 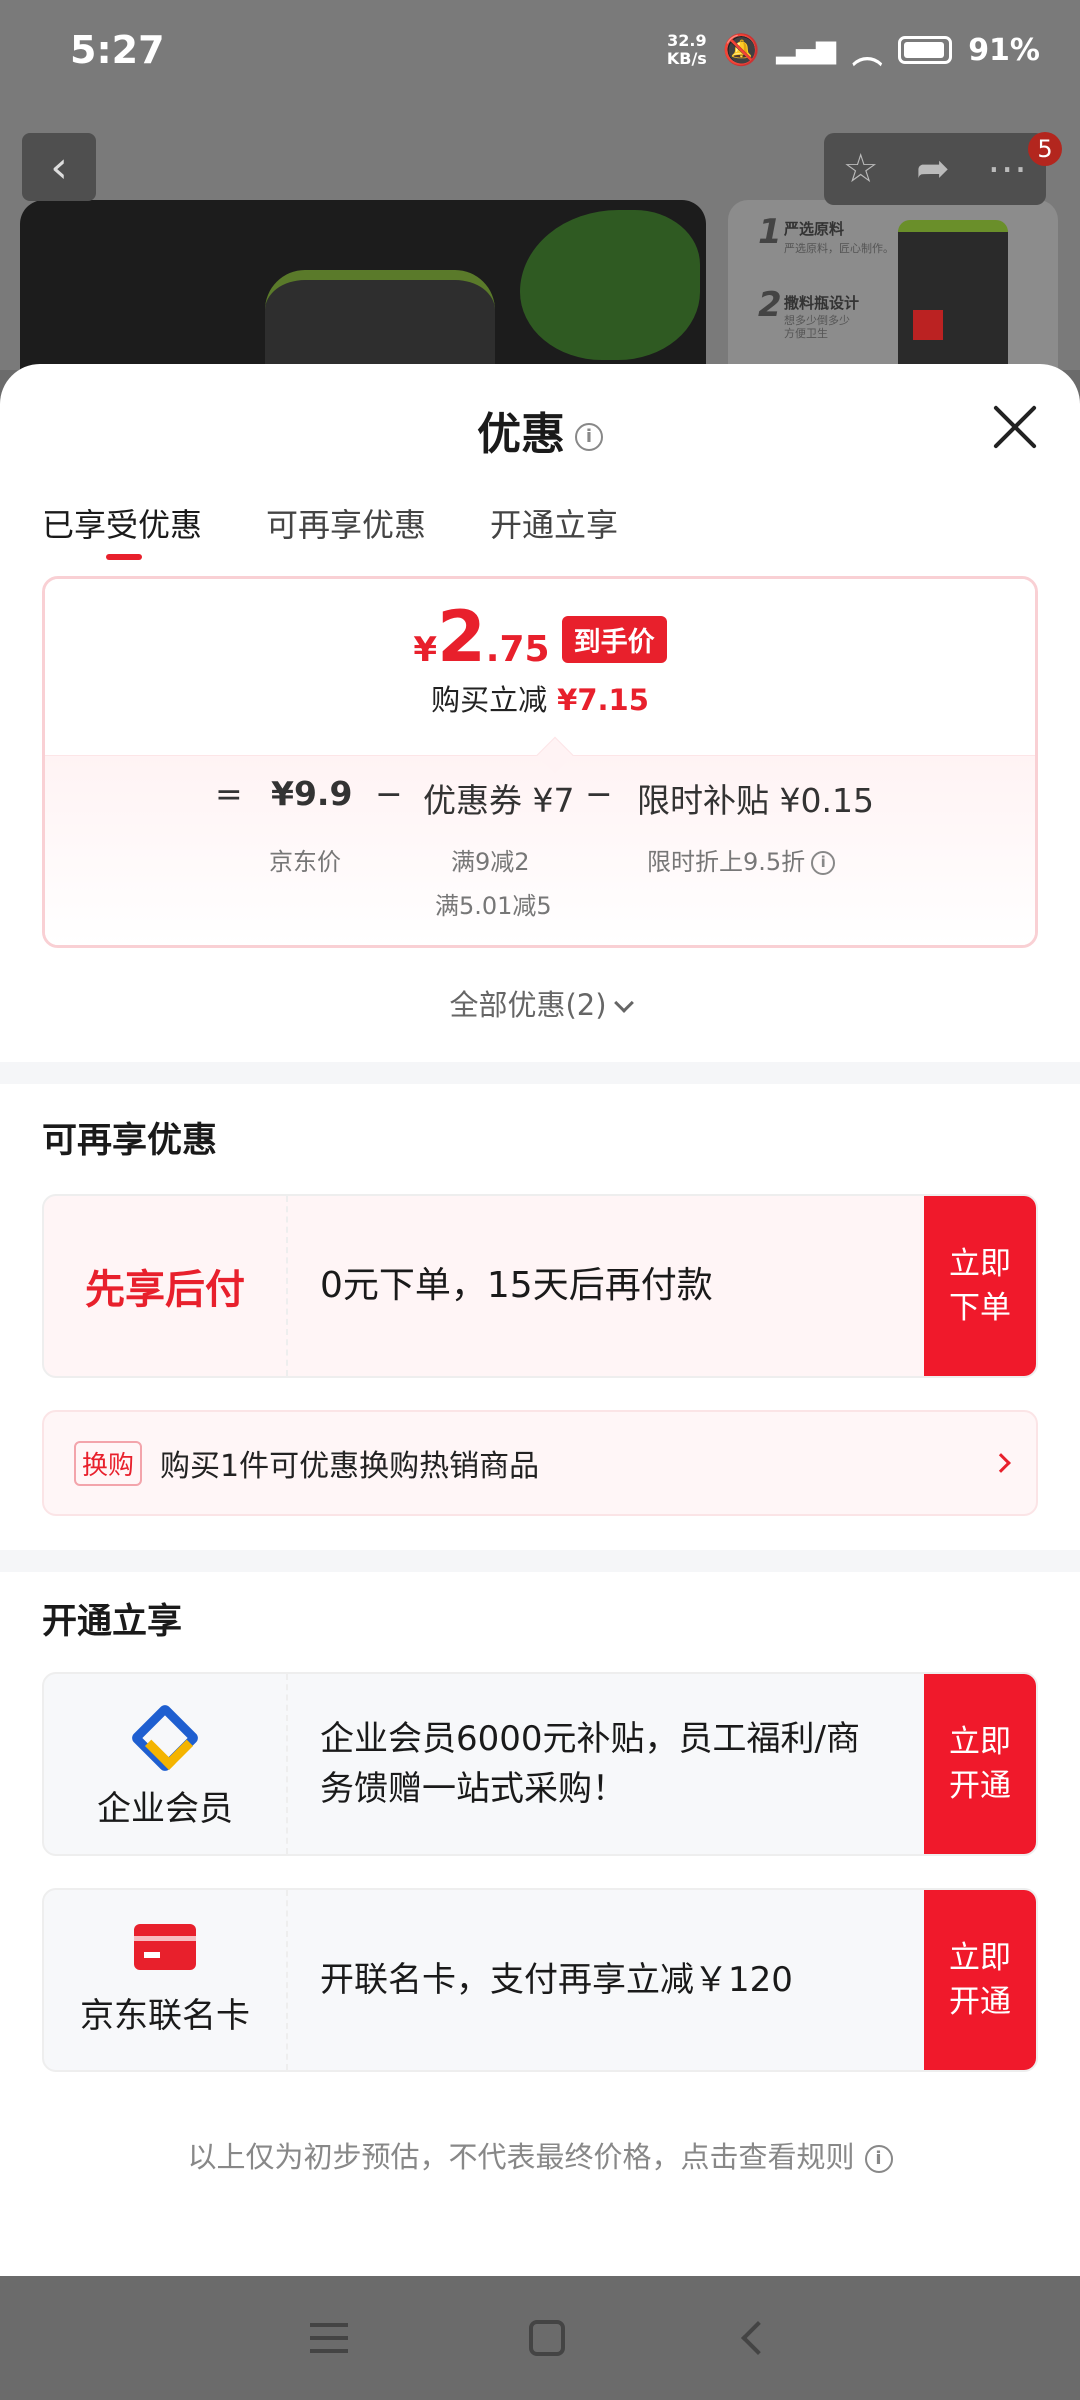 I want to click on credit-card-icon, so click(x=165, y=1946).